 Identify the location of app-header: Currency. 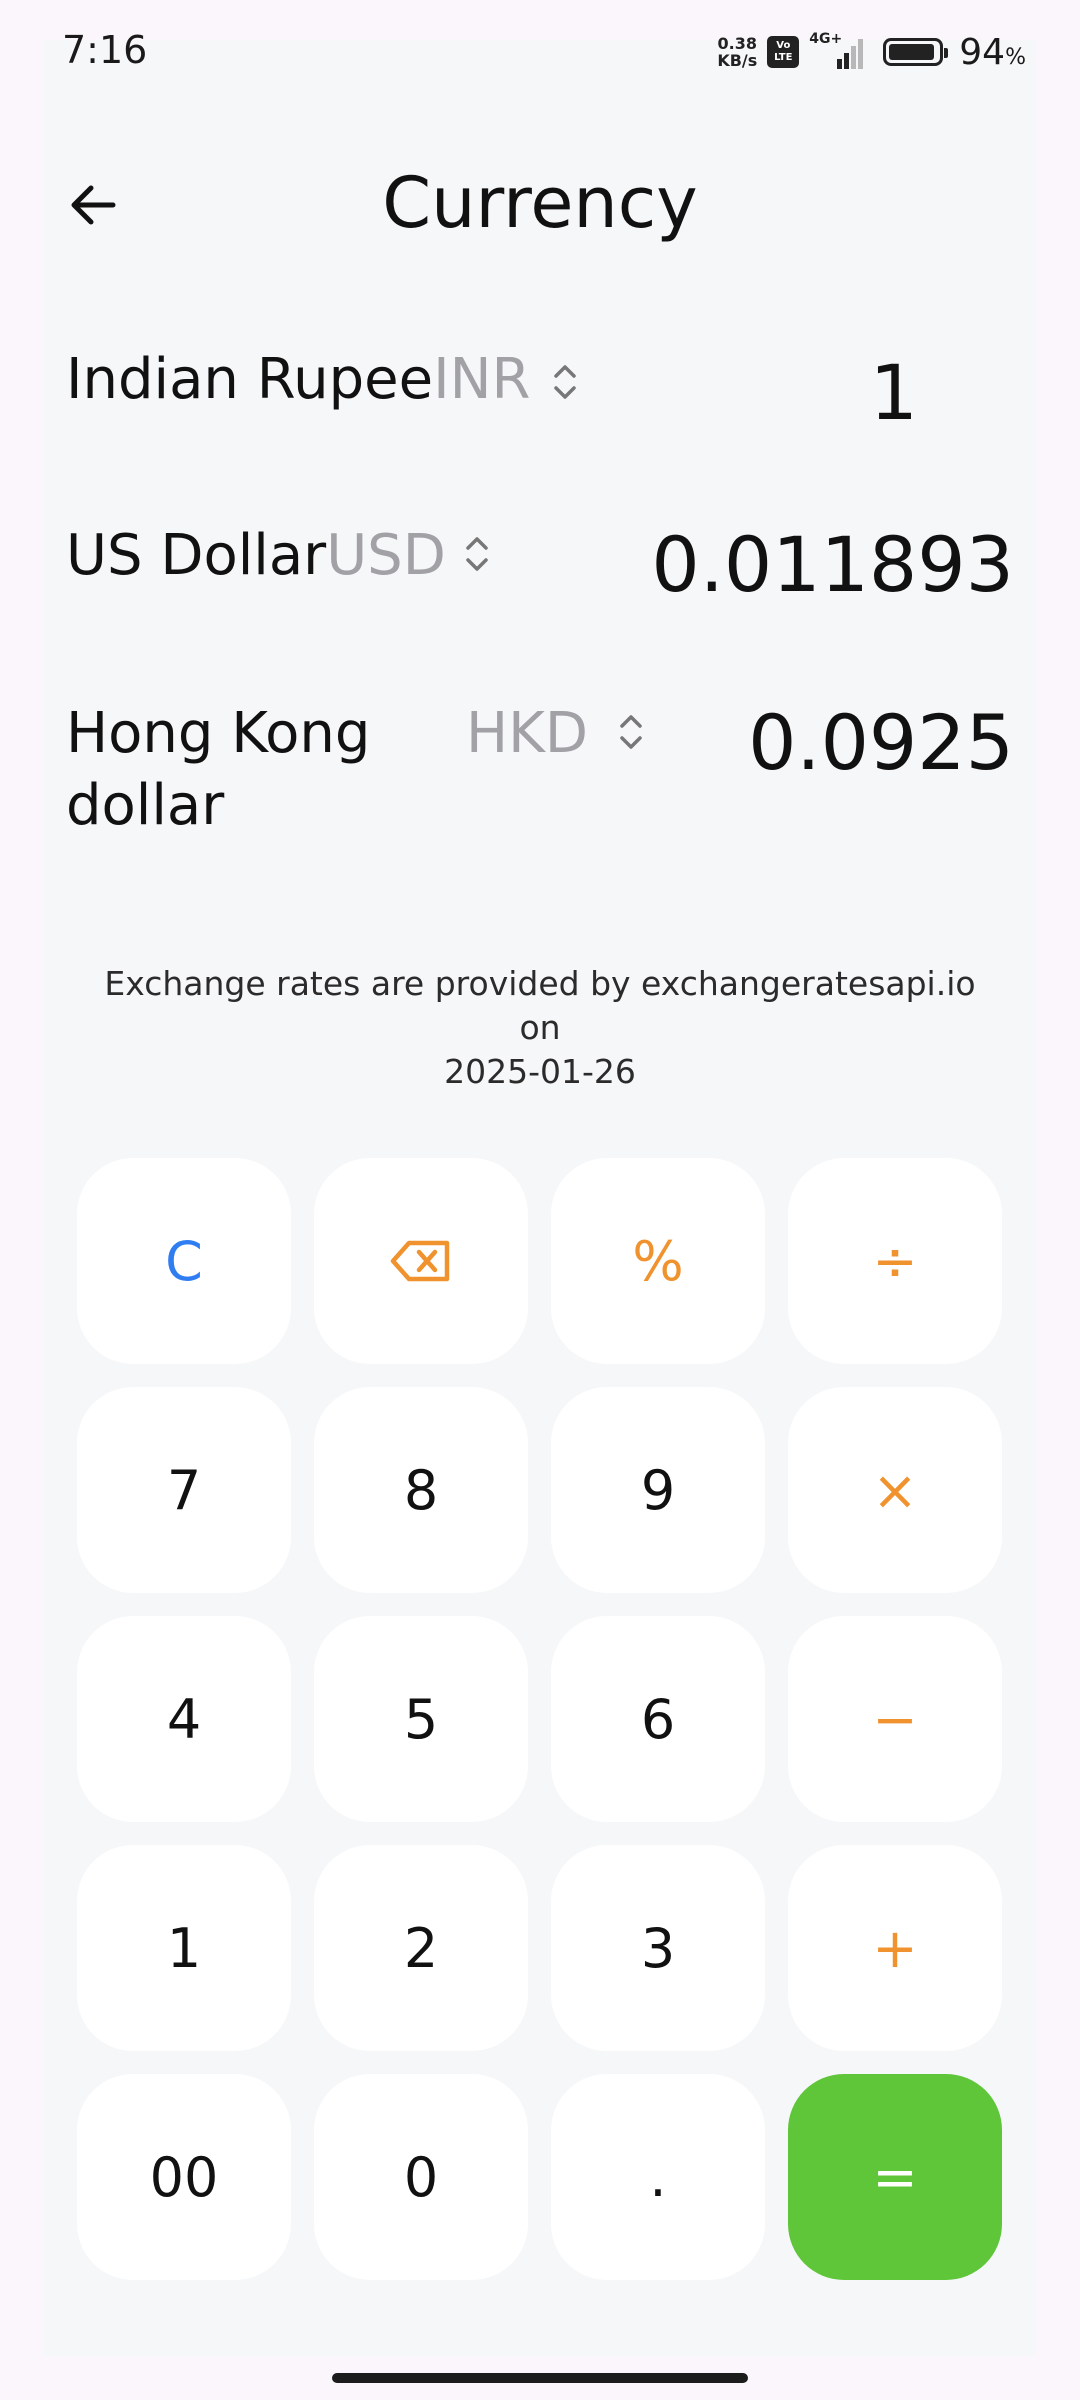
(540, 205).